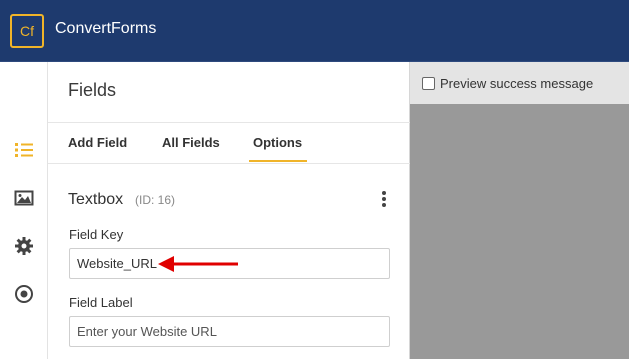  What do you see at coordinates (428, 83) in the screenshot?
I see `preview-success-checkbox` at bounding box center [428, 83].